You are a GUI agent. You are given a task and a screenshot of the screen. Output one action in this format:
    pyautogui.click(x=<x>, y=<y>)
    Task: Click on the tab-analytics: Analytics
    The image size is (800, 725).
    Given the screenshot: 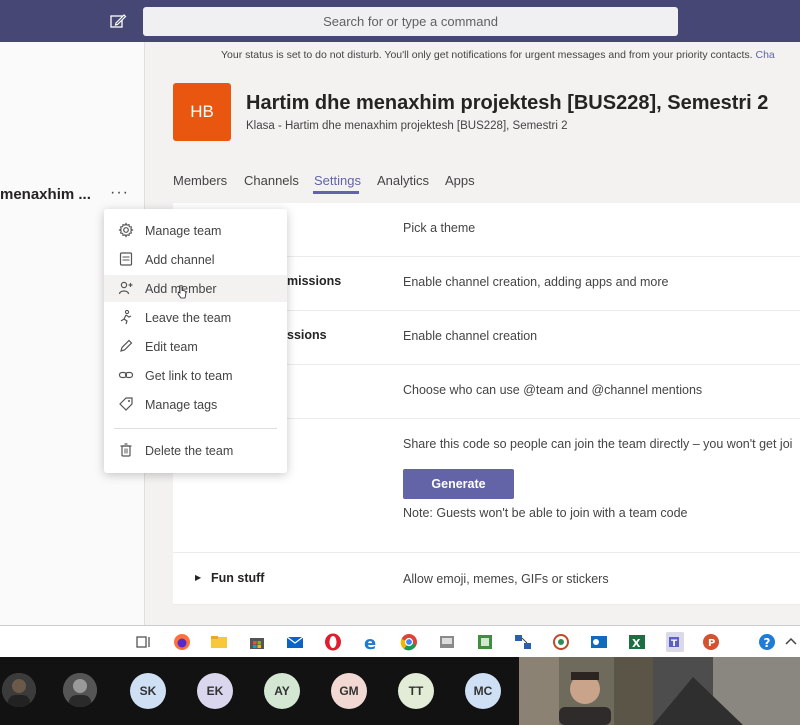 What is the action you would take?
    pyautogui.click(x=403, y=180)
    